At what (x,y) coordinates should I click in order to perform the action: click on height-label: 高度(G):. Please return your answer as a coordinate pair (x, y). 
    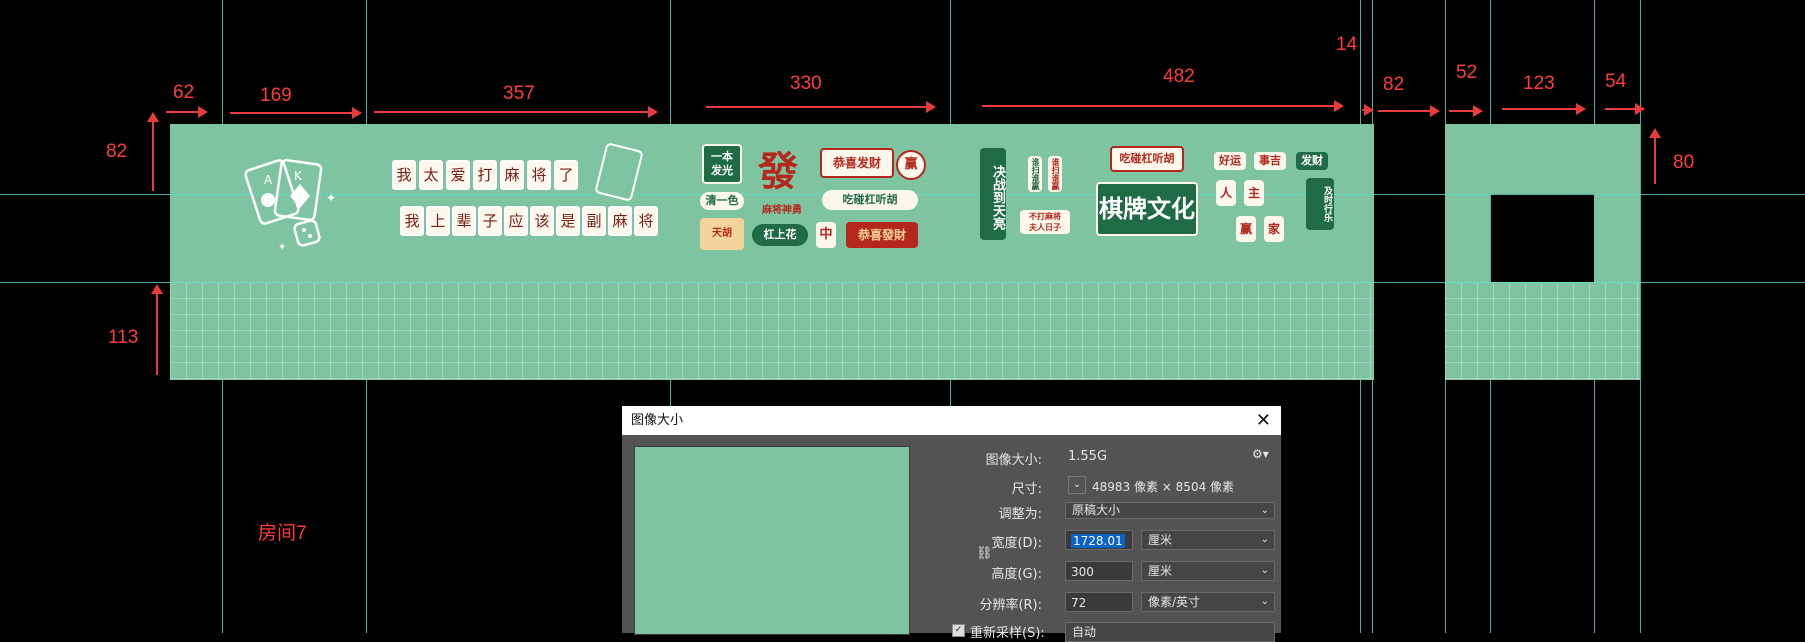
    Looking at the image, I should click on (1016, 574).